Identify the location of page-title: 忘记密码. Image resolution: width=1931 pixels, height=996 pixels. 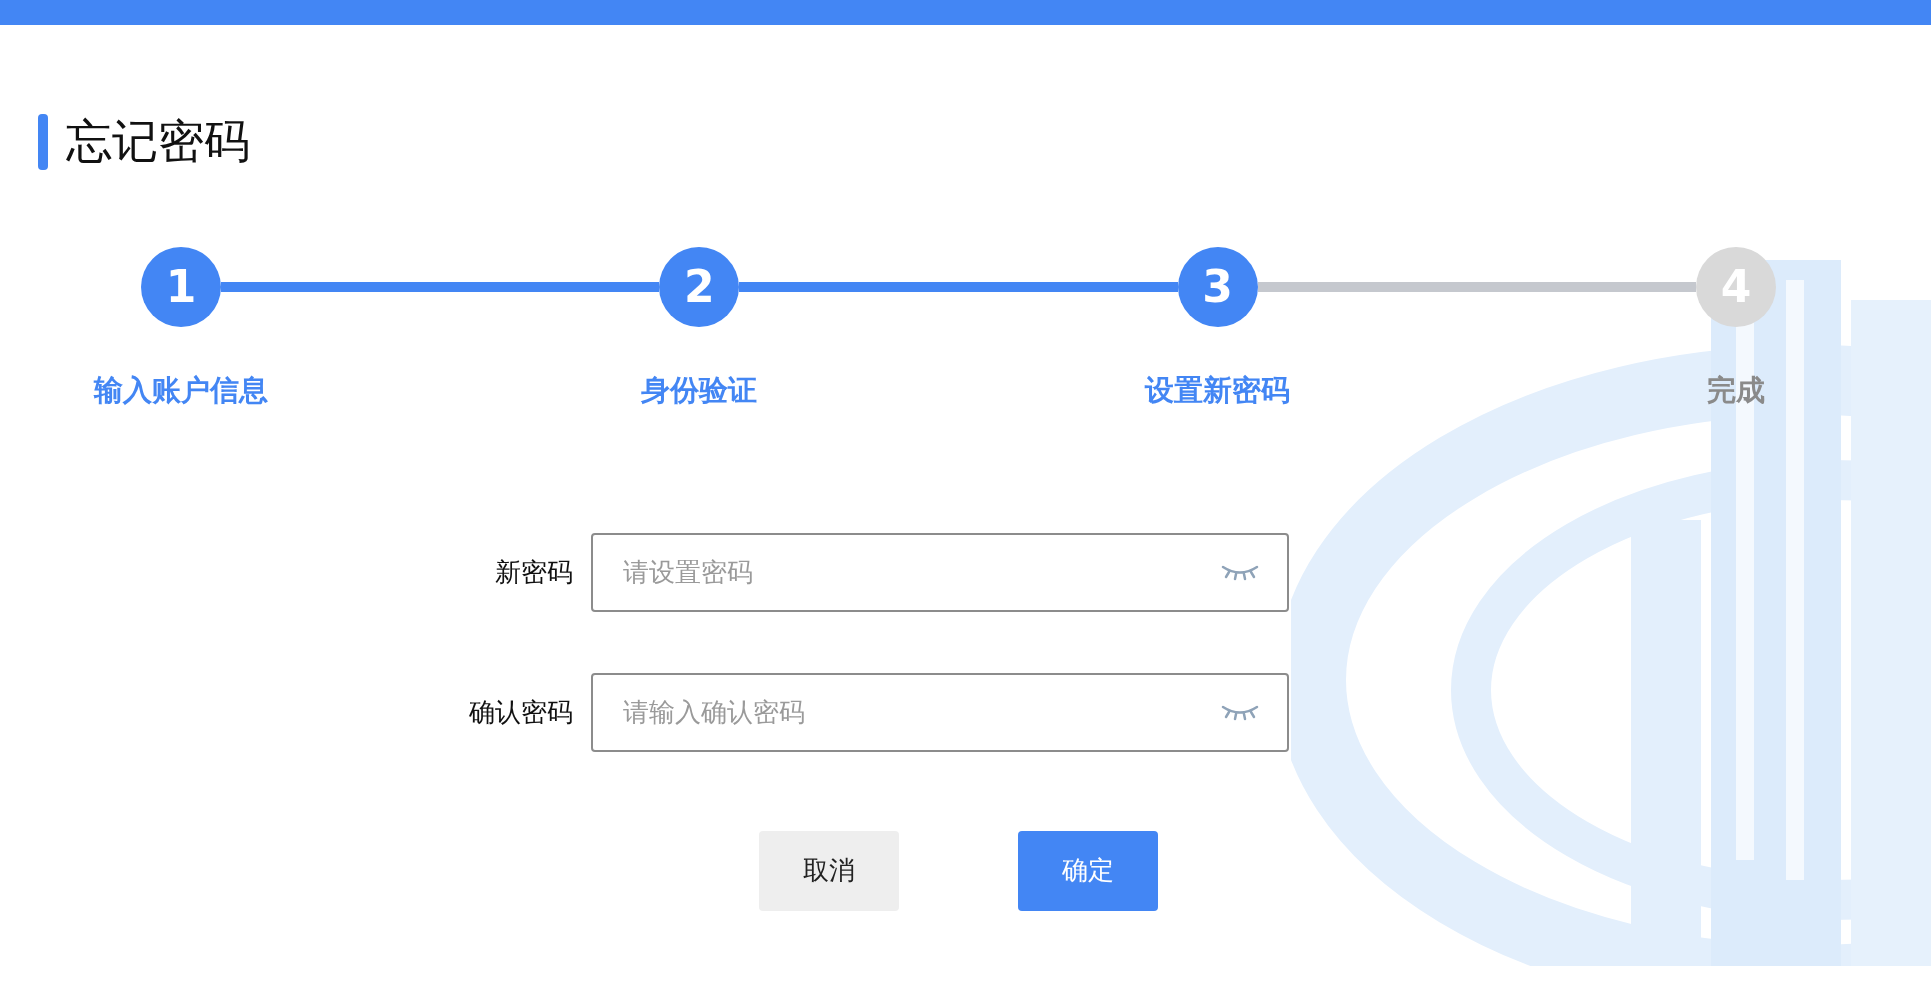
(158, 141).